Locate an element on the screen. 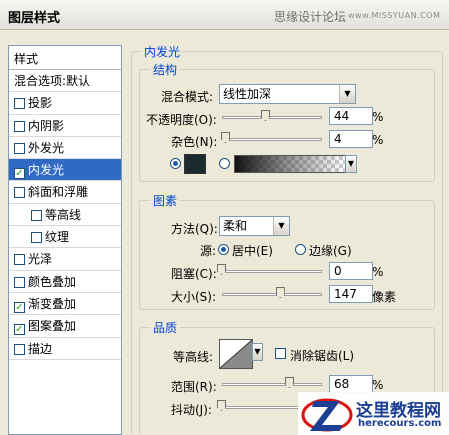 The height and width of the screenshot is (435, 449). solid-color-radio is located at coordinates (175, 163).